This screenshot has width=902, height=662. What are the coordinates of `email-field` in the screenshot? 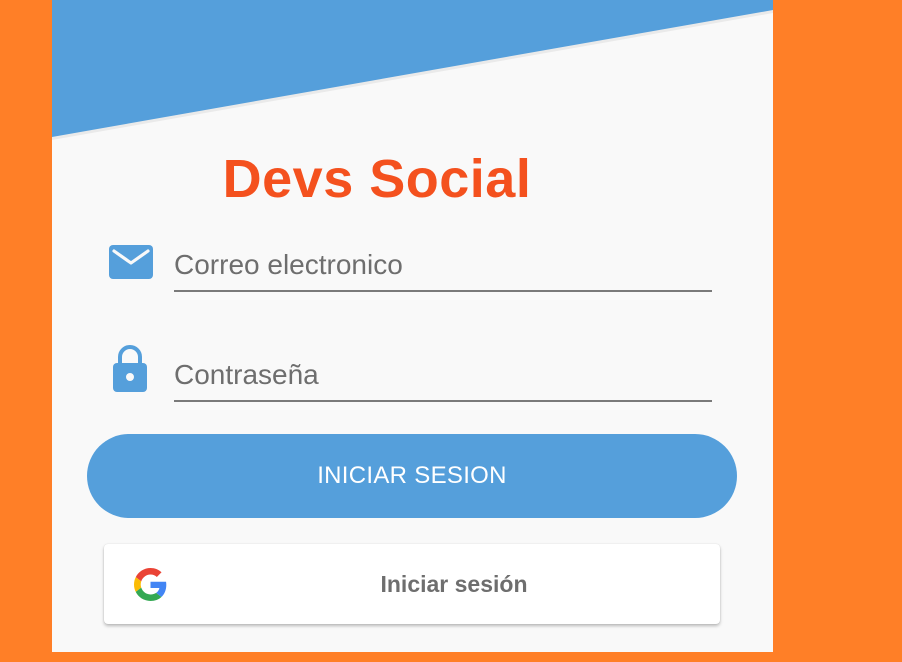 It's located at (443, 269).